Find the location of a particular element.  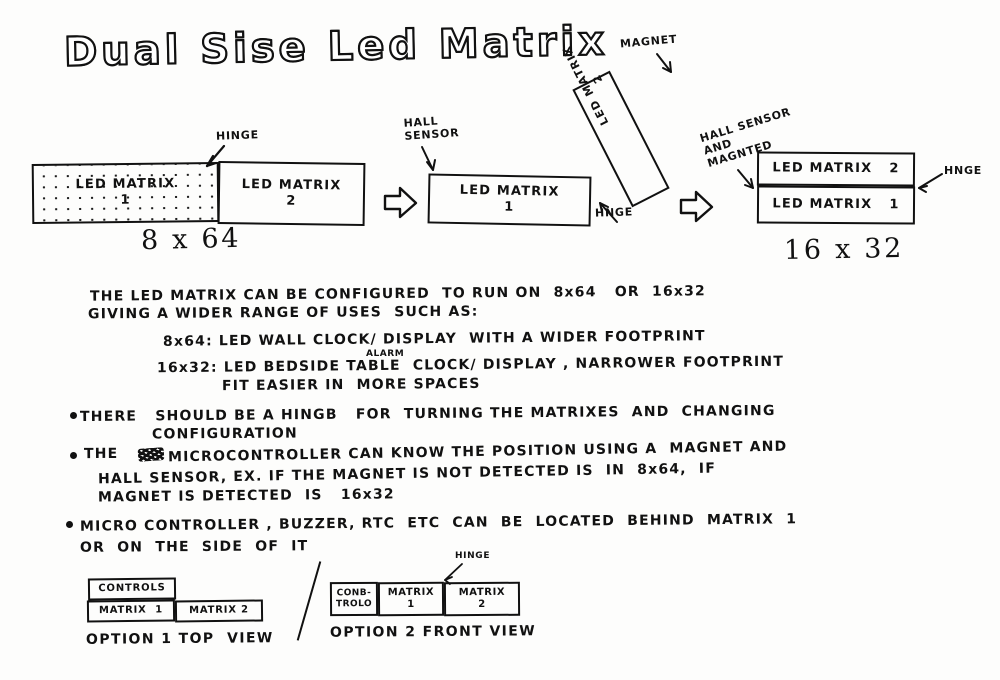

divider-slash is located at coordinates (309, 601).